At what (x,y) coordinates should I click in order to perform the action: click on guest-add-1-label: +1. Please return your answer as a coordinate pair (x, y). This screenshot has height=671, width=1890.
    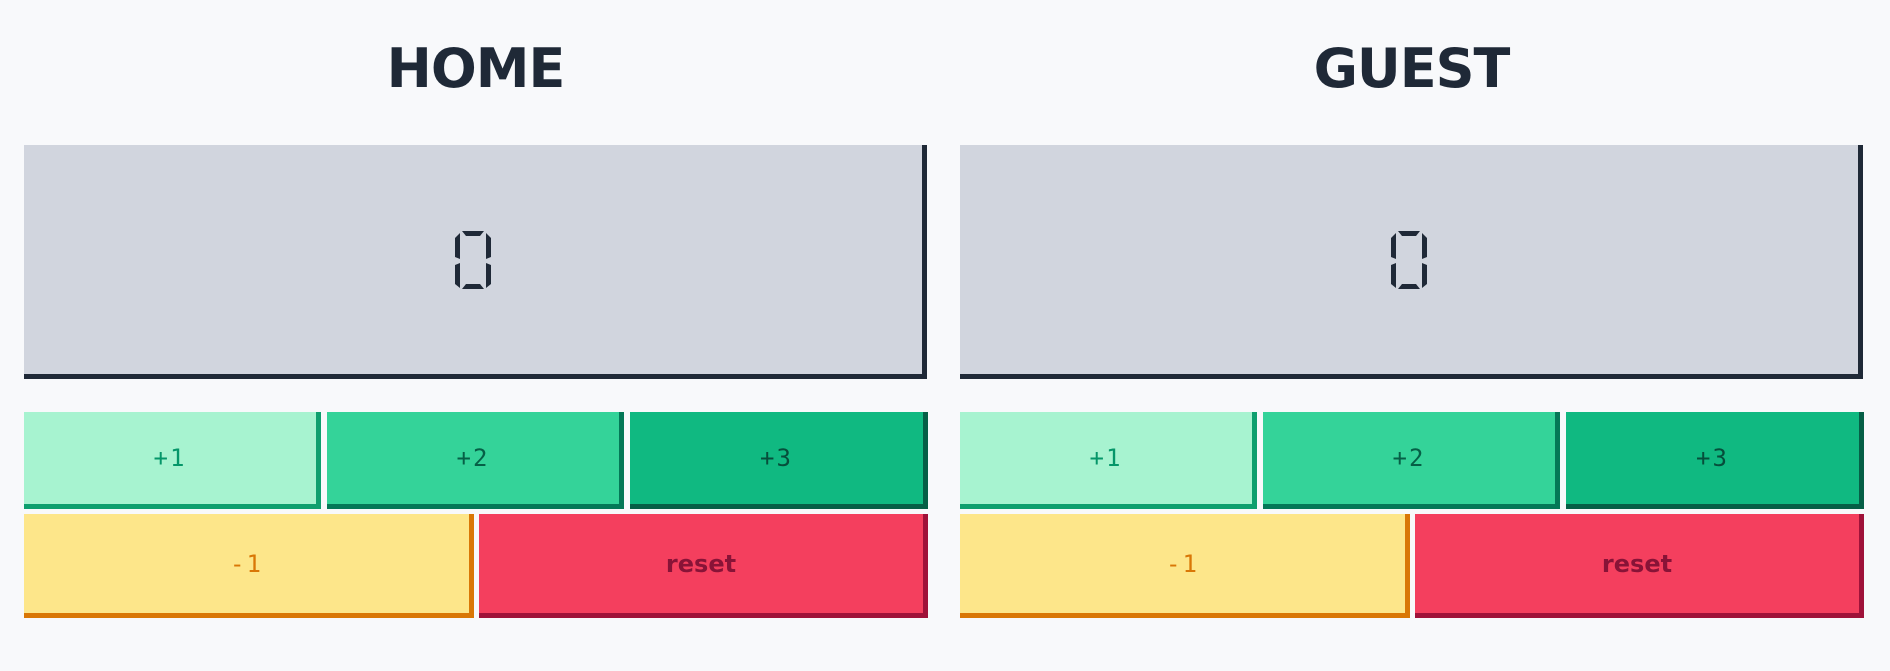
    Looking at the image, I should click on (1106, 458).